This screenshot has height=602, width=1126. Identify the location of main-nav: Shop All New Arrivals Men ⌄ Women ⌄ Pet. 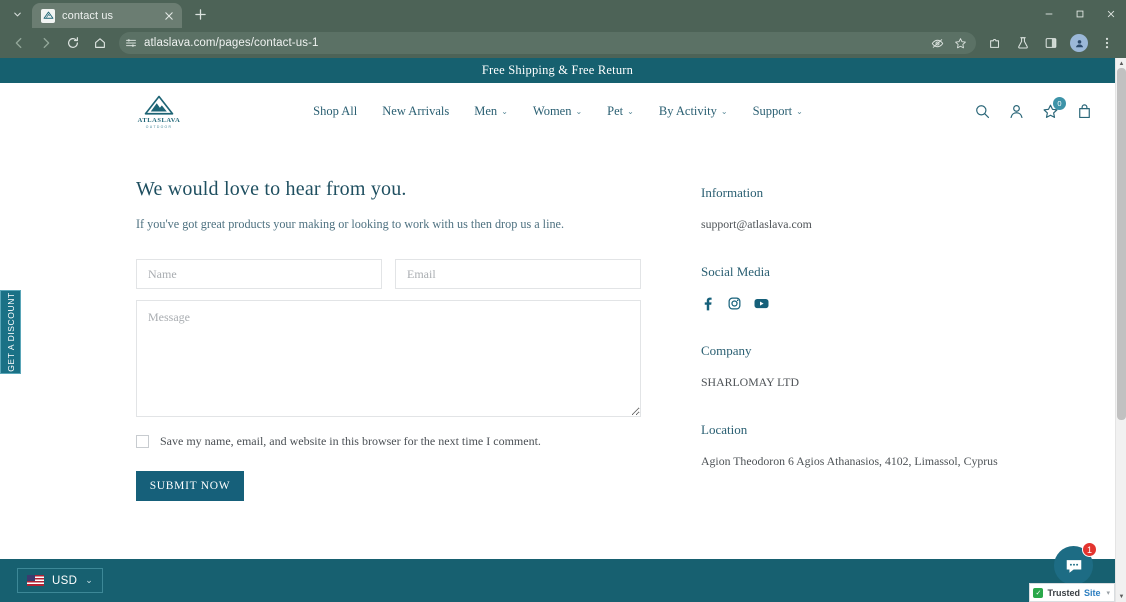
(558, 111).